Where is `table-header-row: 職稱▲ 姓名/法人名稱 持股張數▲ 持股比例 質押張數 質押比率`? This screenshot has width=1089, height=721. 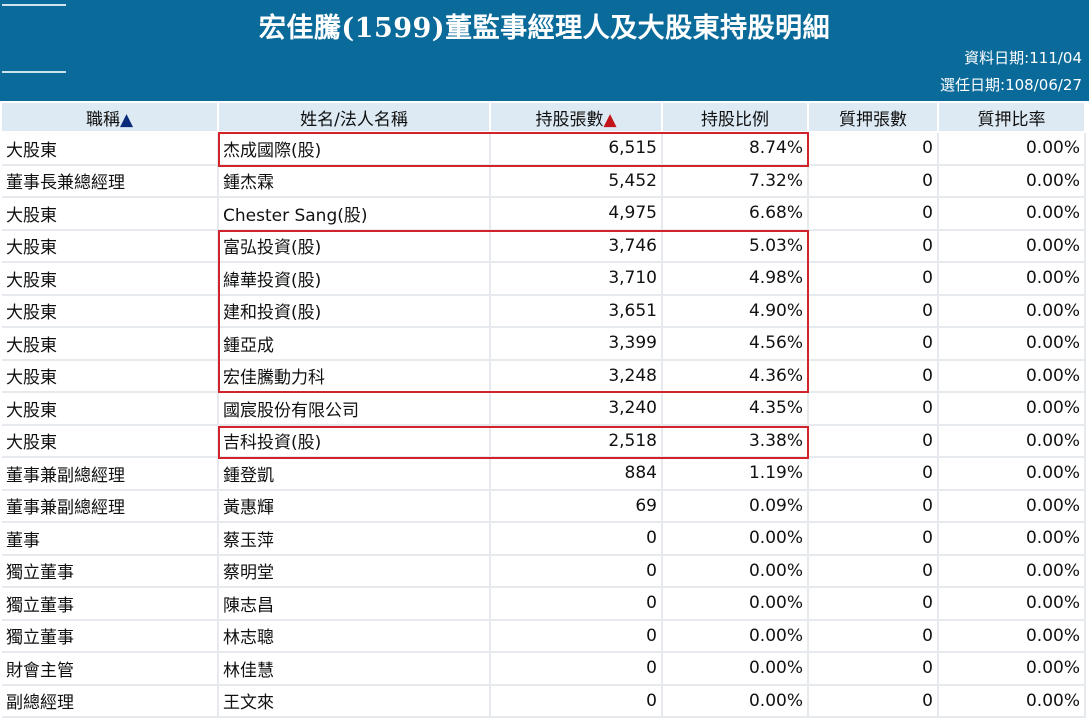
table-header-row: 職稱▲ 姓名/法人名稱 持股張數▲ 持股比例 質押張數 質押比率 is located at coordinates (544, 118).